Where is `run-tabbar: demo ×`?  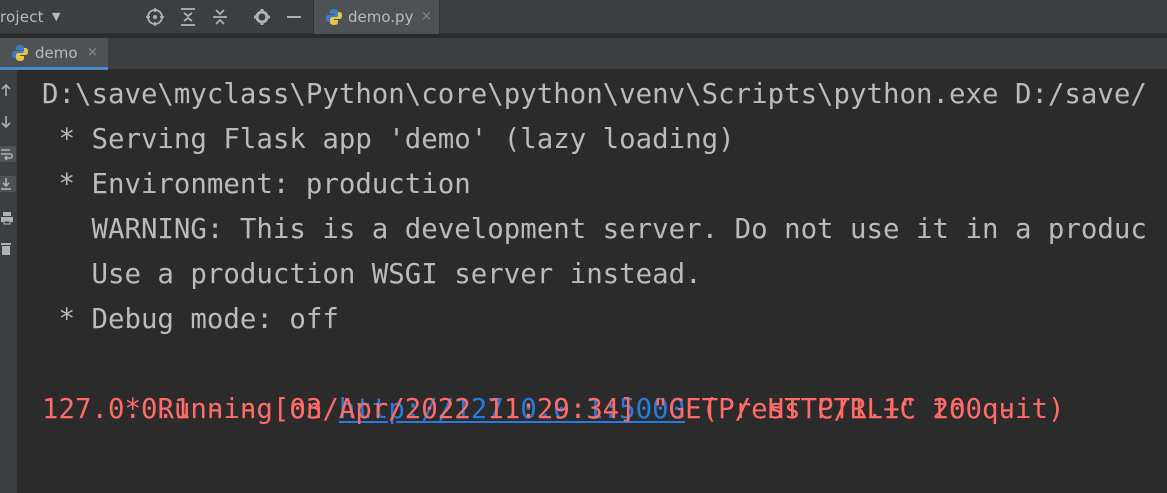 run-tabbar: demo × is located at coordinates (583, 54).